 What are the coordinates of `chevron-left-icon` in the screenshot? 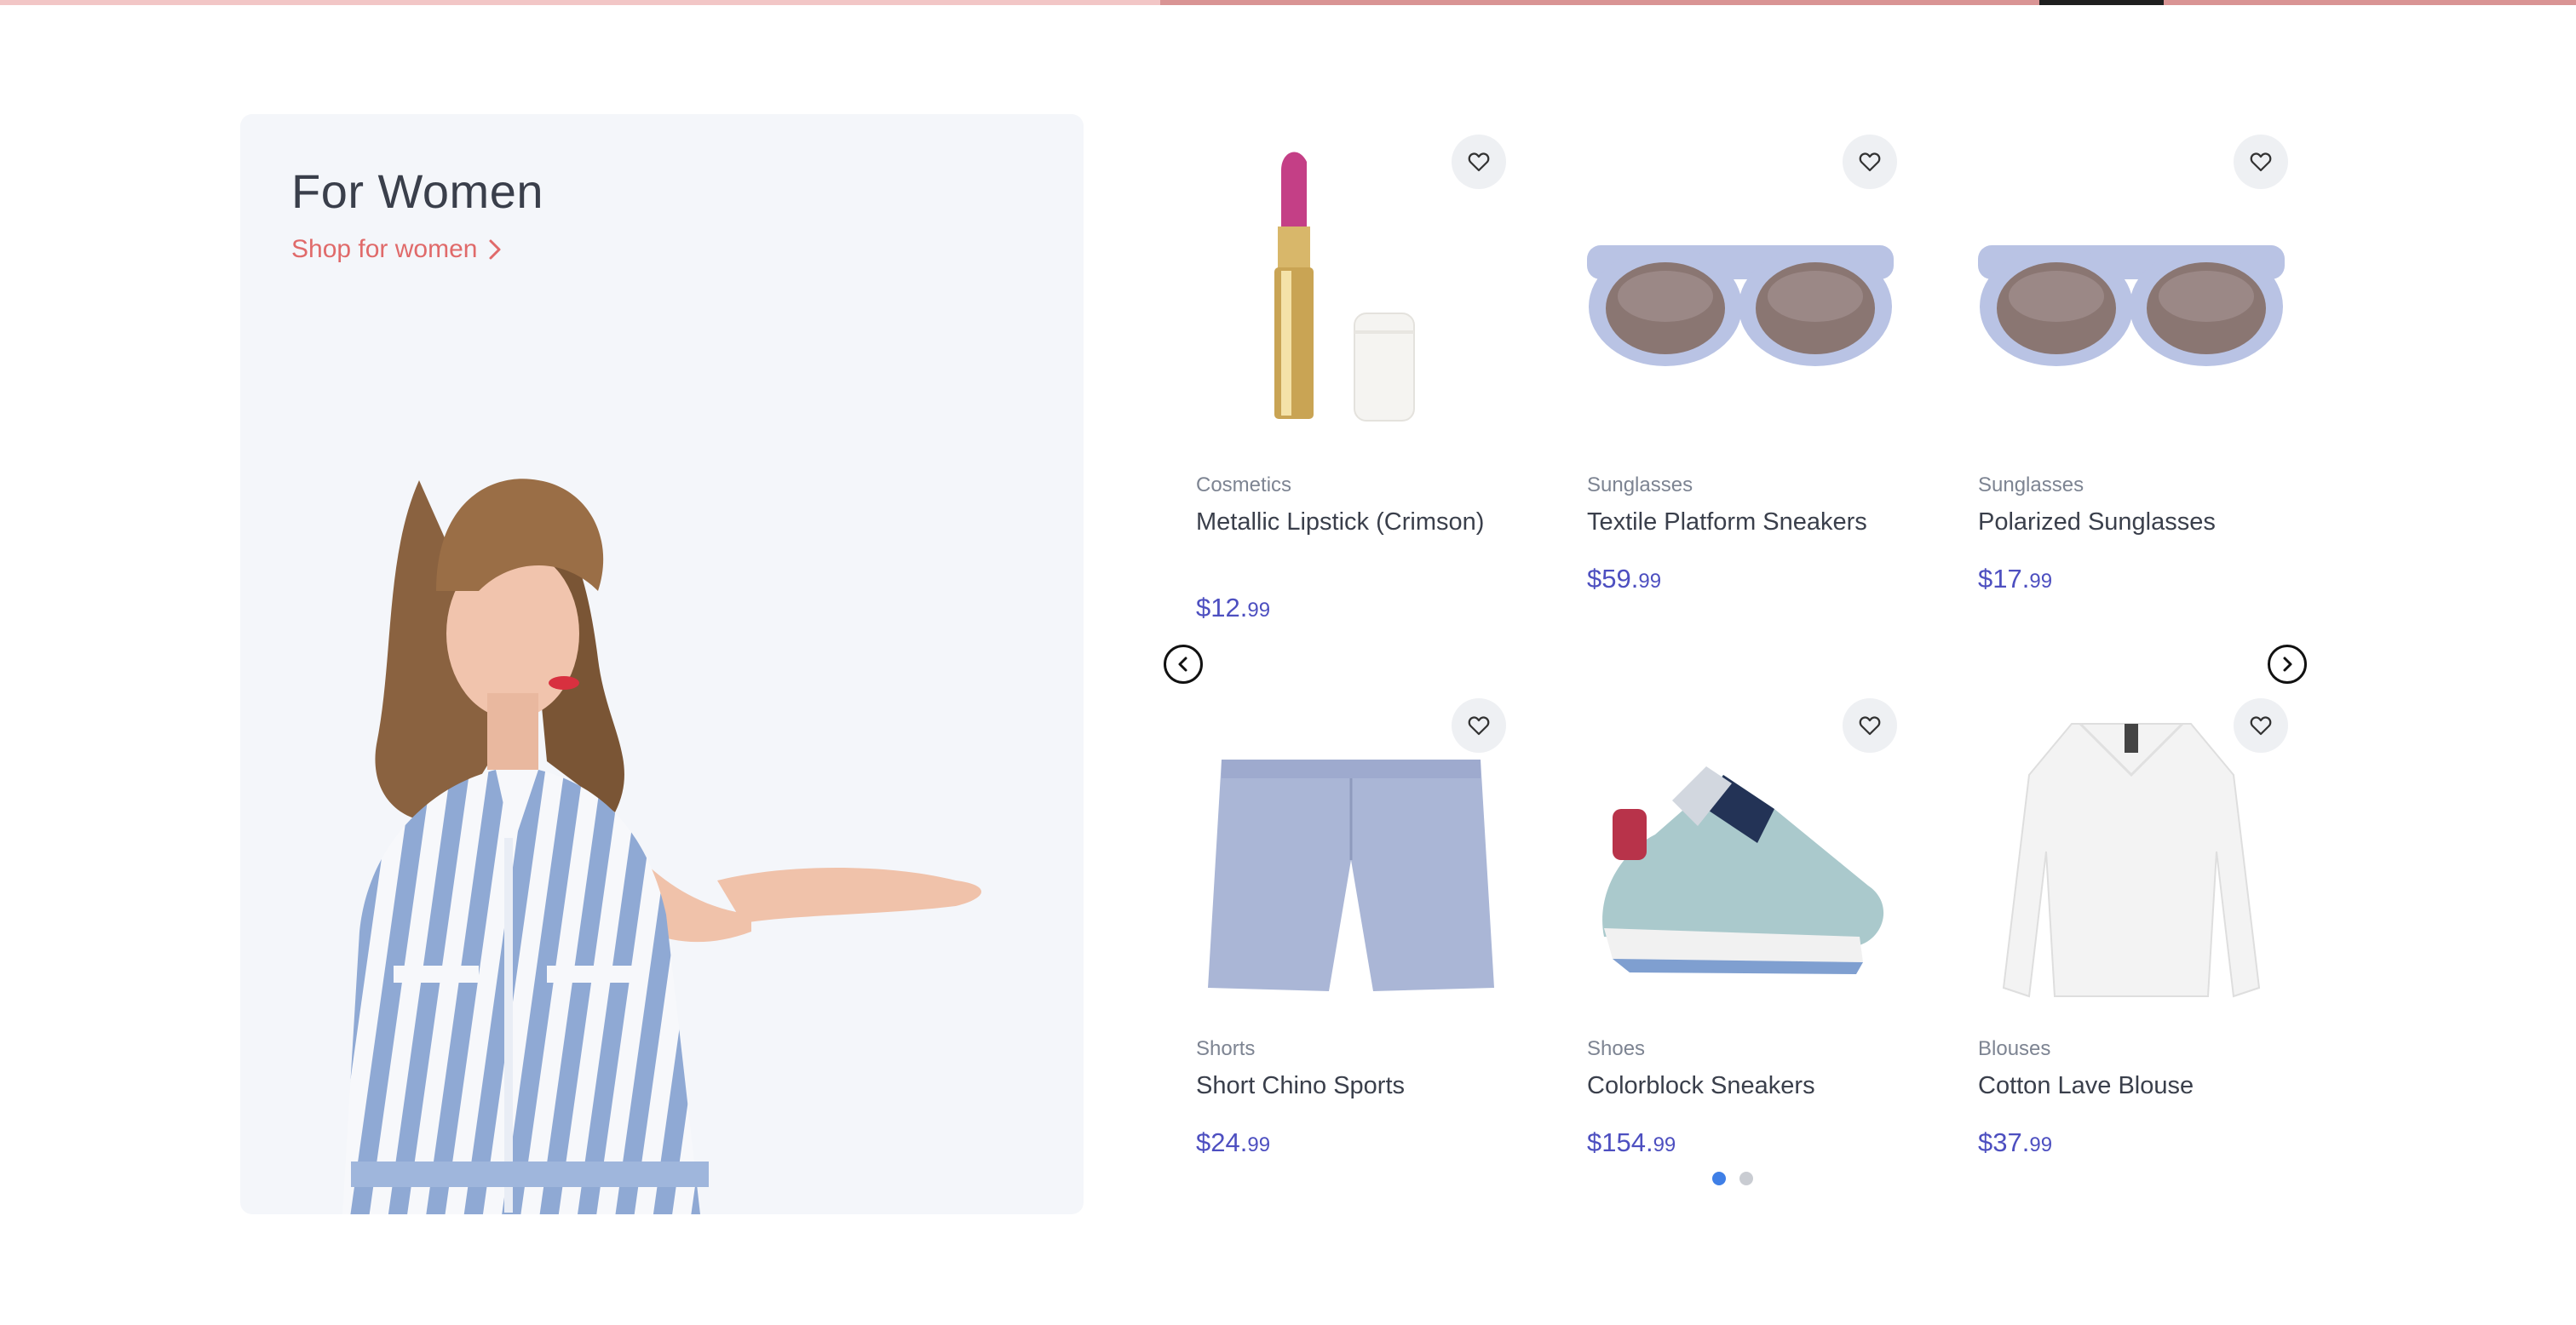 It's located at (1182, 664).